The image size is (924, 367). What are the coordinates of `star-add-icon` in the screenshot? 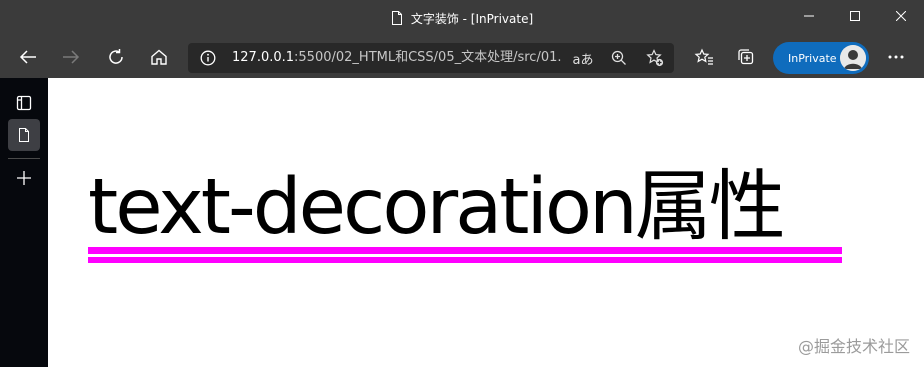 It's located at (655, 58).